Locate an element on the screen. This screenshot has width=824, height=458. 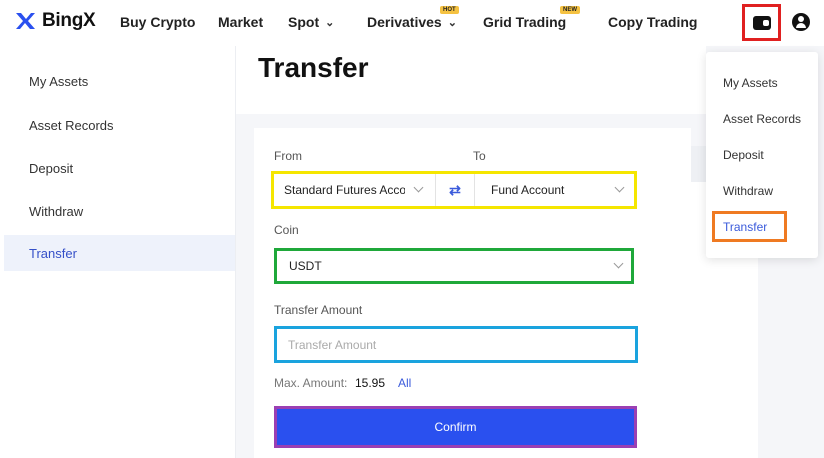
nav-label: Buy Crypto is located at coordinates (158, 22).